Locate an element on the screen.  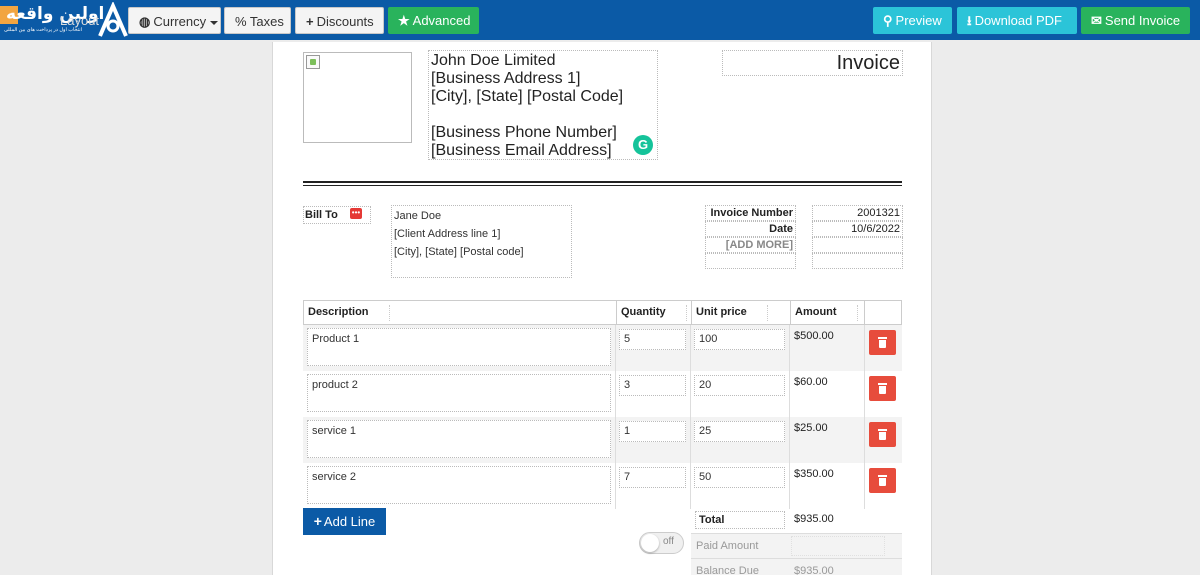
paid-amount-row: Paid Amount is located at coordinates (796, 545).